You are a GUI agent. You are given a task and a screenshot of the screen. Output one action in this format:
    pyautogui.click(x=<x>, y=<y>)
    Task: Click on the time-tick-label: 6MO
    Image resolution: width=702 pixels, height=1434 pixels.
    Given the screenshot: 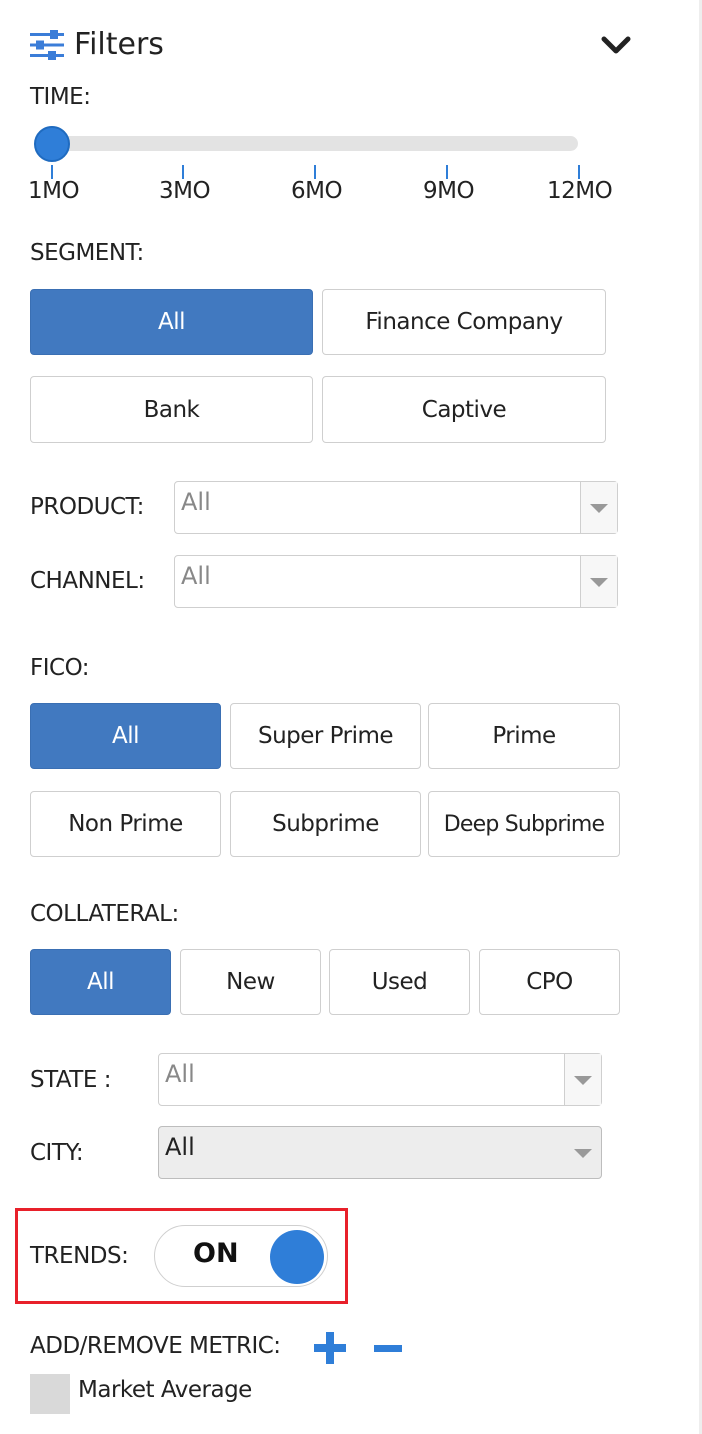 What is the action you would take?
    pyautogui.click(x=317, y=191)
    